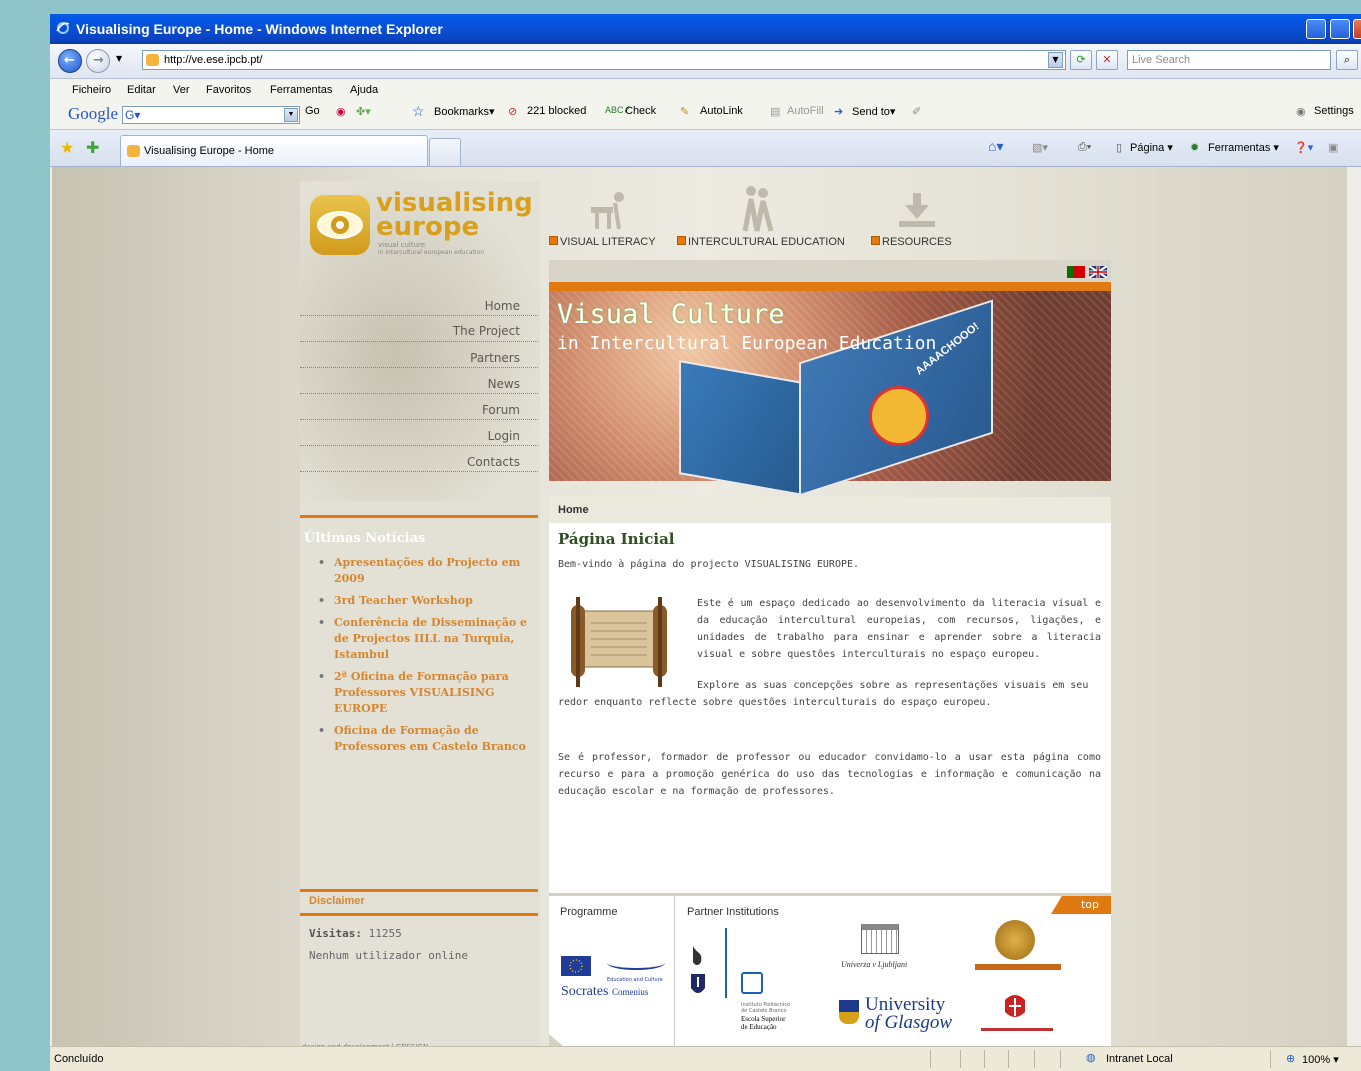 This screenshot has height=1071, width=1361. Describe the element at coordinates (337, 901) in the screenshot. I see `disclaimer-link: Disclaimer` at that location.